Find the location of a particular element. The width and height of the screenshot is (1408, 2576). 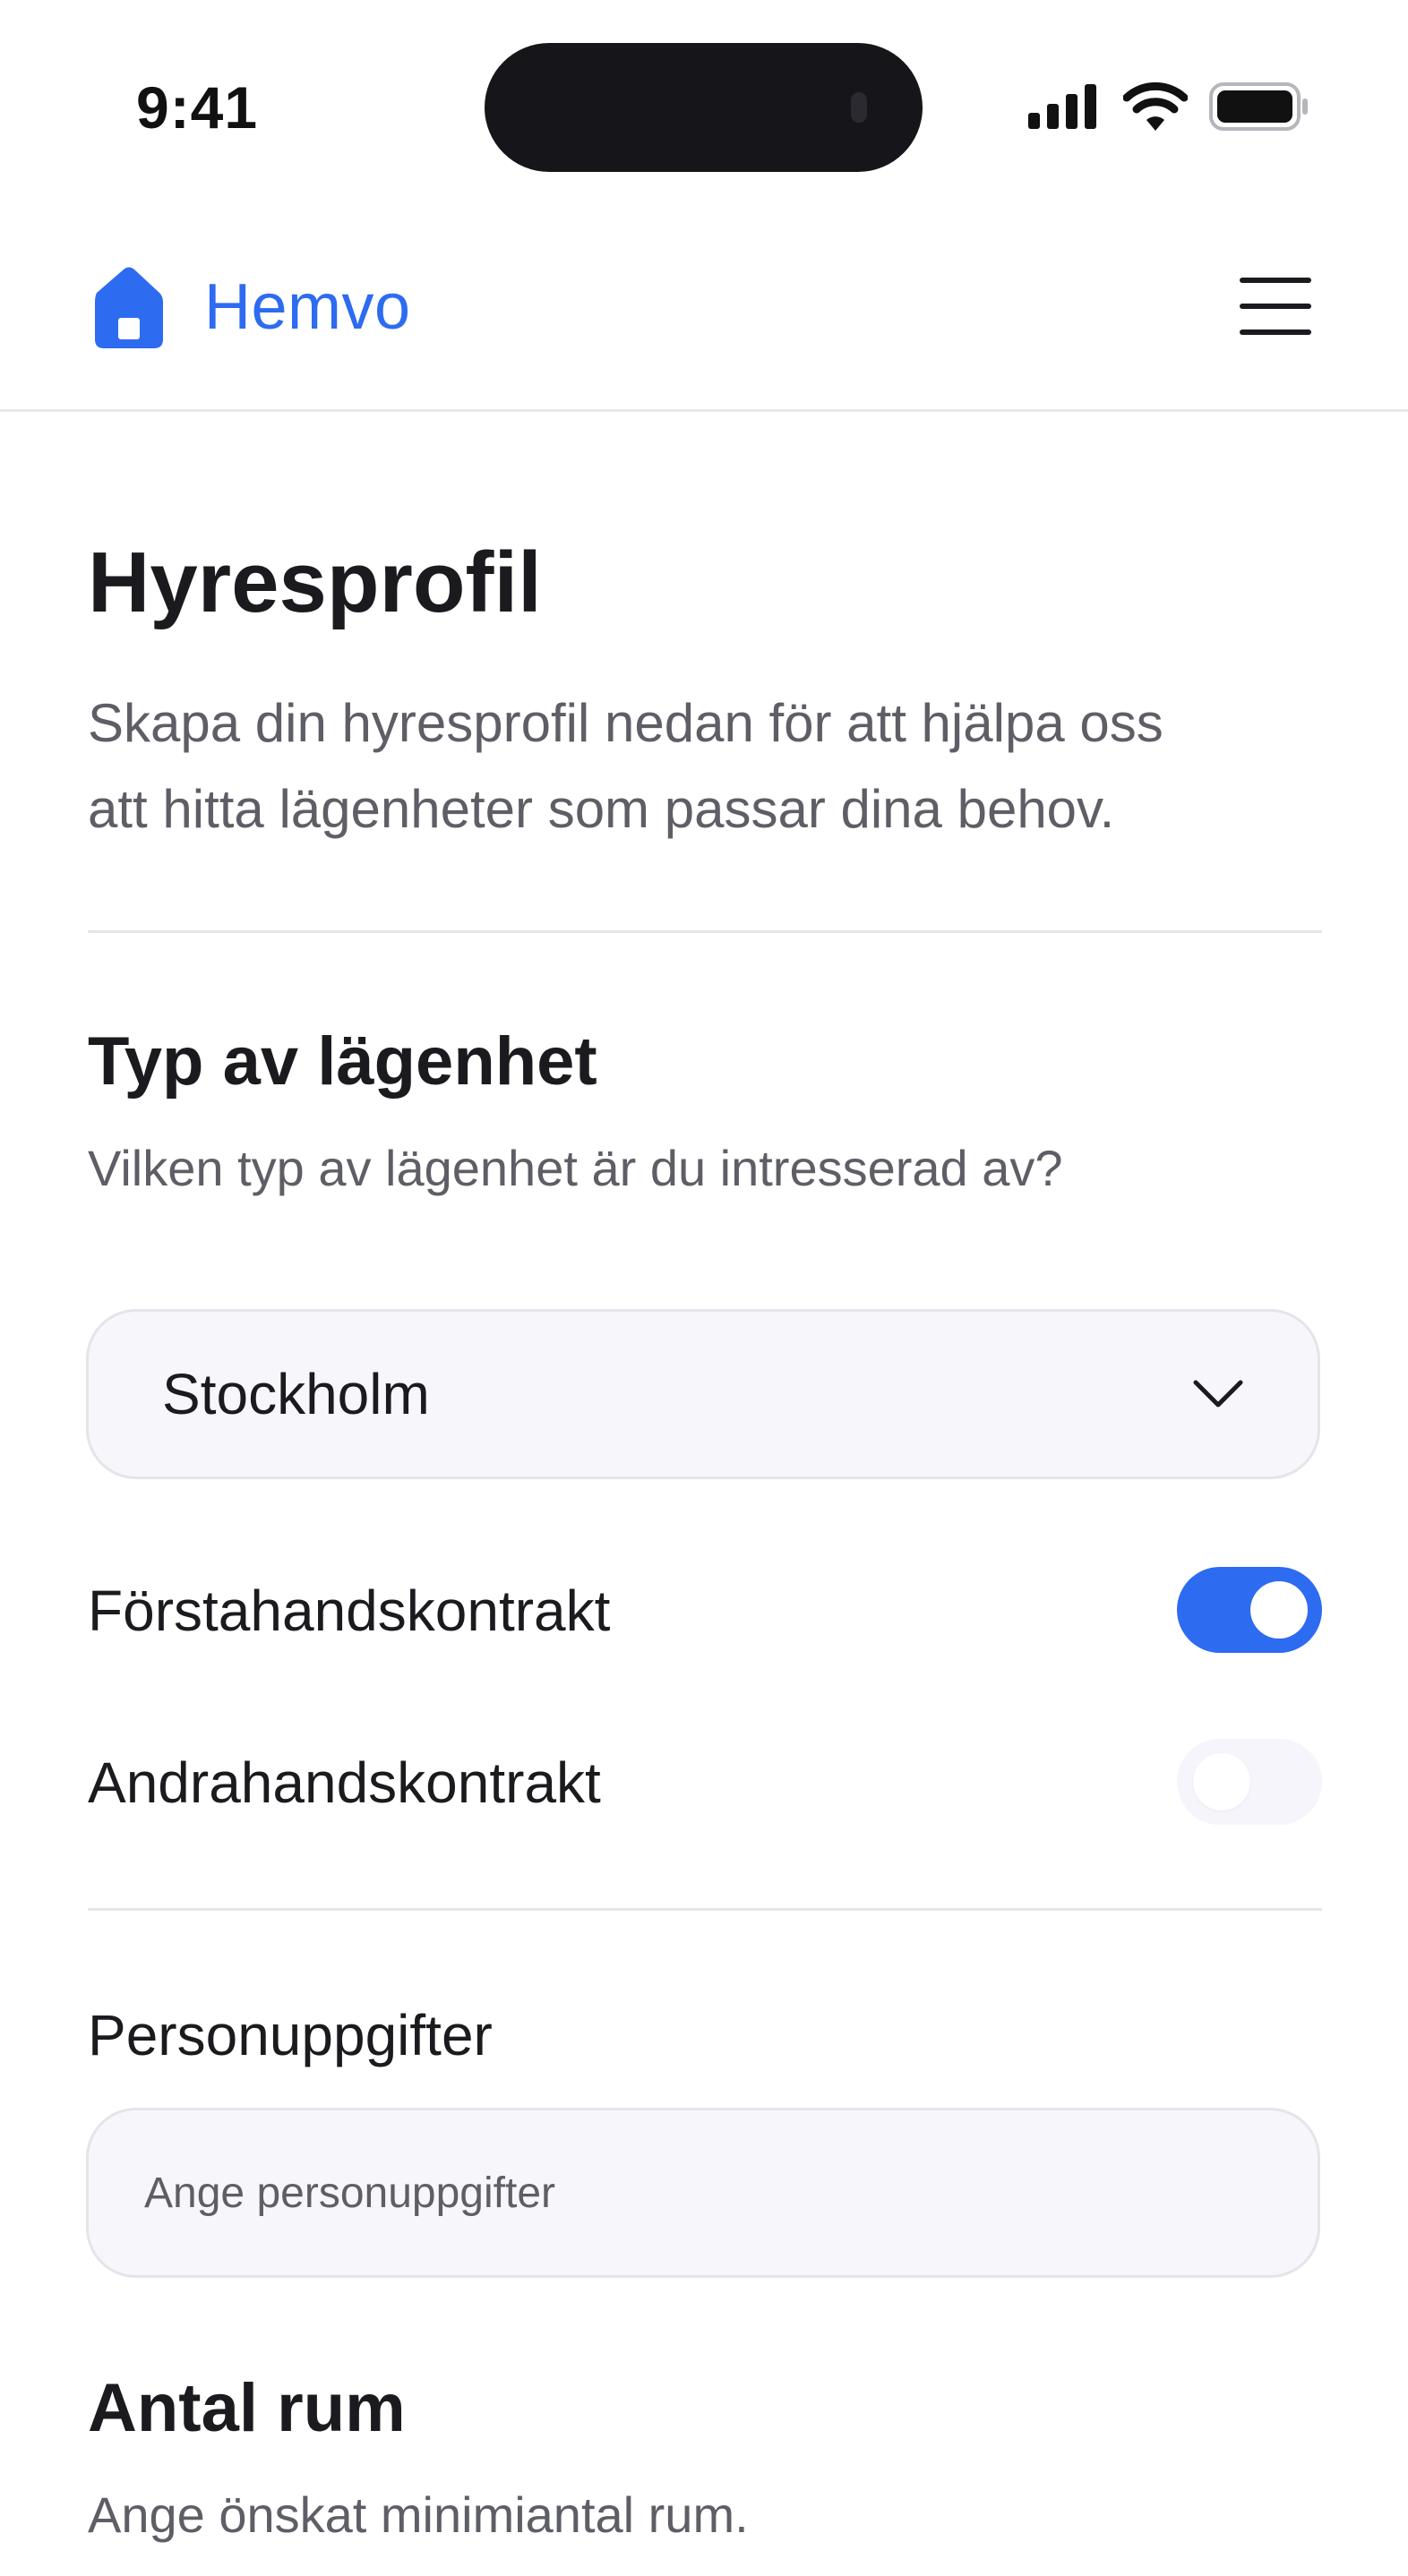

location-select: Stockholm is located at coordinates (703, 1394).